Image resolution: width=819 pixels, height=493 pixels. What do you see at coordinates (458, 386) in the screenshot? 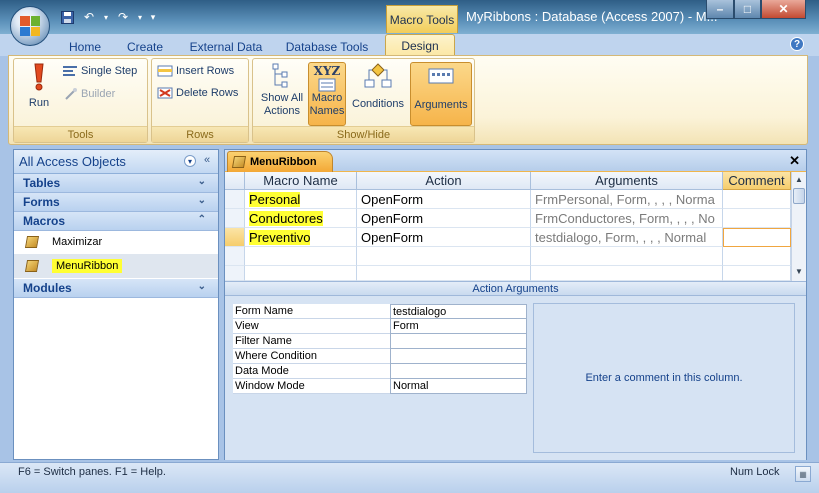
I see `argument-value-input: Normal` at bounding box center [458, 386].